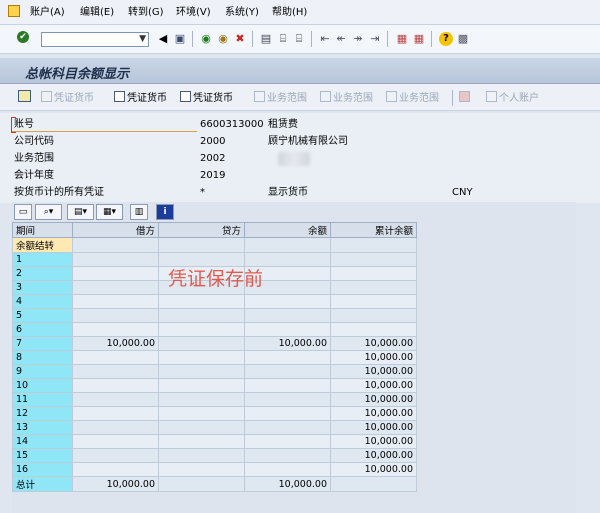 This screenshot has height=513, width=600. I want to click on personal-account-button: 个人账户, so click(512, 98).